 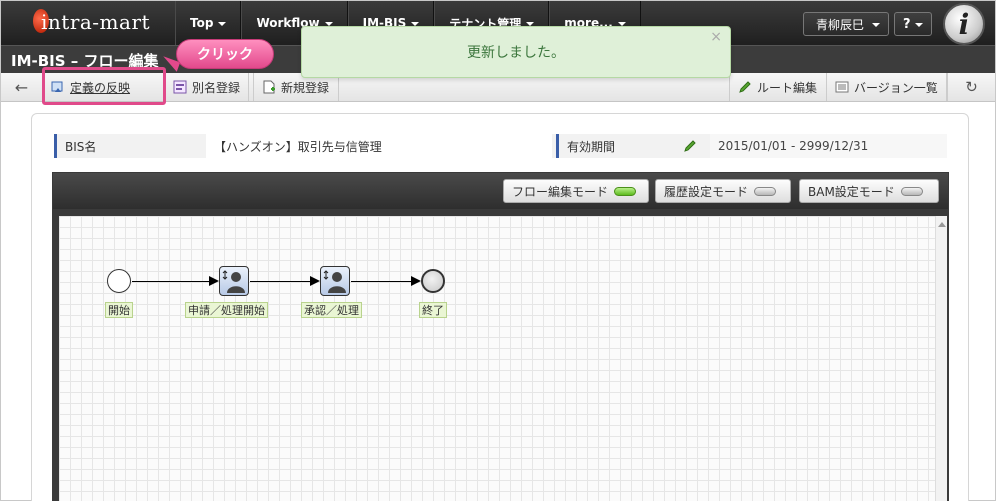 I want to click on intra-mart-logo: intra-mart, so click(x=96, y=23).